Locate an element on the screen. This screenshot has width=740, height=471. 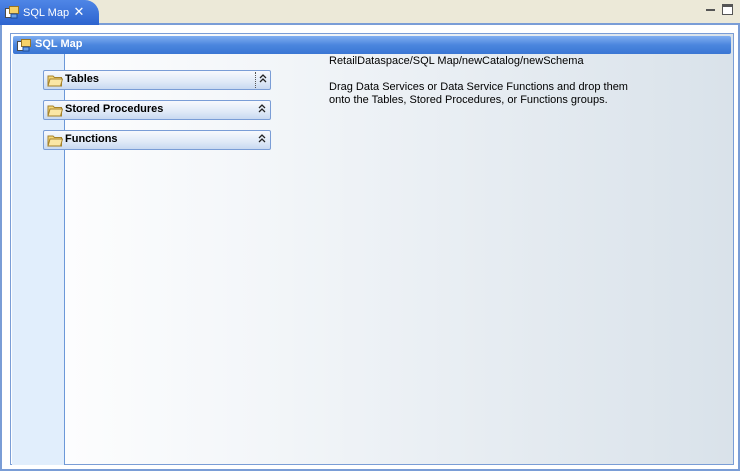
group-stored-procedures: Stored Procedures is located at coordinates (157, 110).